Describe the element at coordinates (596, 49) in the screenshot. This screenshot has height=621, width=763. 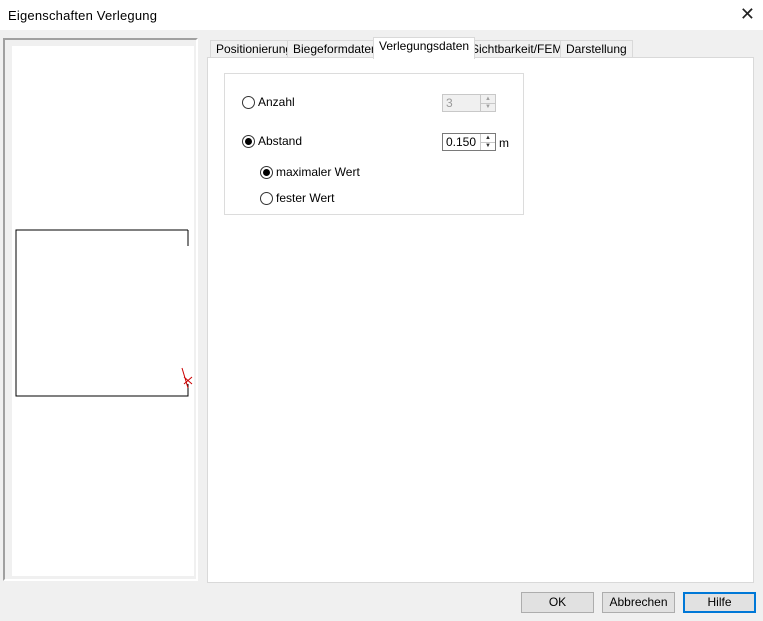
I see `tab-darstellung: Darstellung` at that location.